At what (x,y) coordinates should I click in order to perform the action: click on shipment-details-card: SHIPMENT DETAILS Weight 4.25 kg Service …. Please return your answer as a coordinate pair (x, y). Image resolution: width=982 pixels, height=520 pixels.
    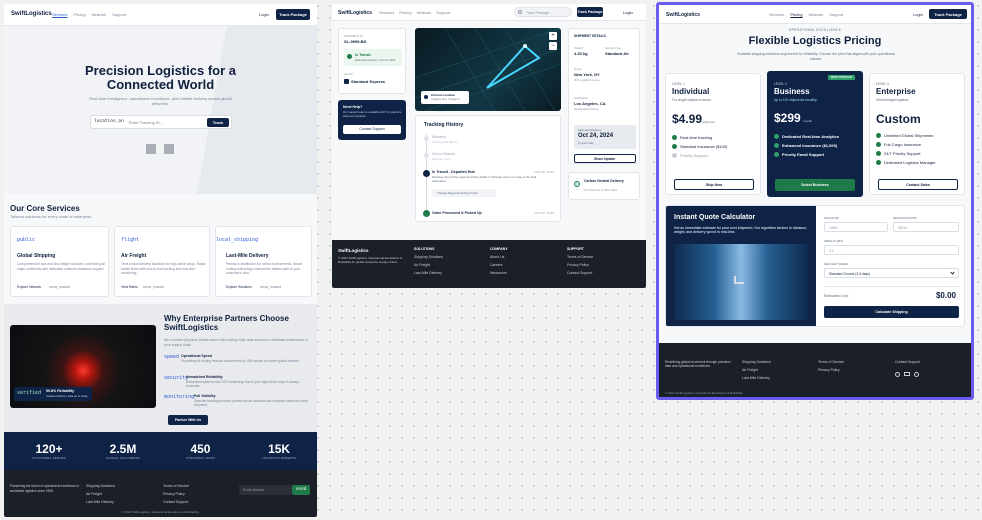
    Looking at the image, I should click on (604, 96).